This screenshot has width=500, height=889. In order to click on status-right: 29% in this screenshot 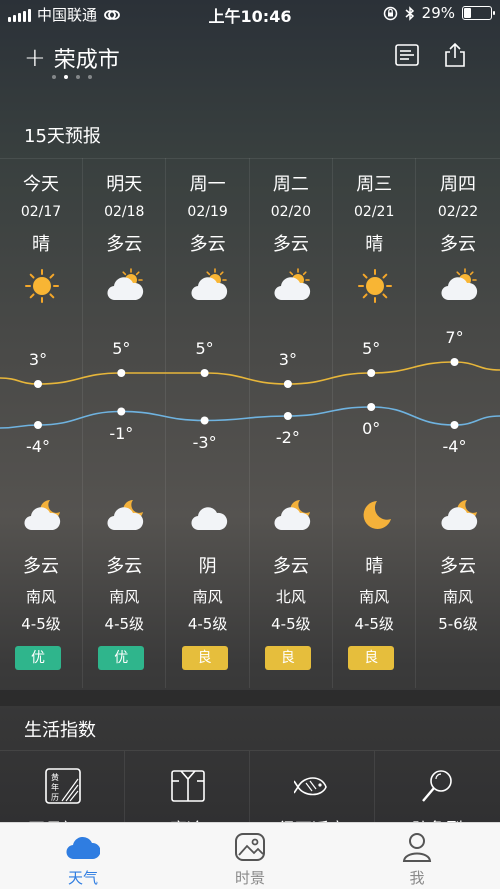, I will do `click(439, 13)`.